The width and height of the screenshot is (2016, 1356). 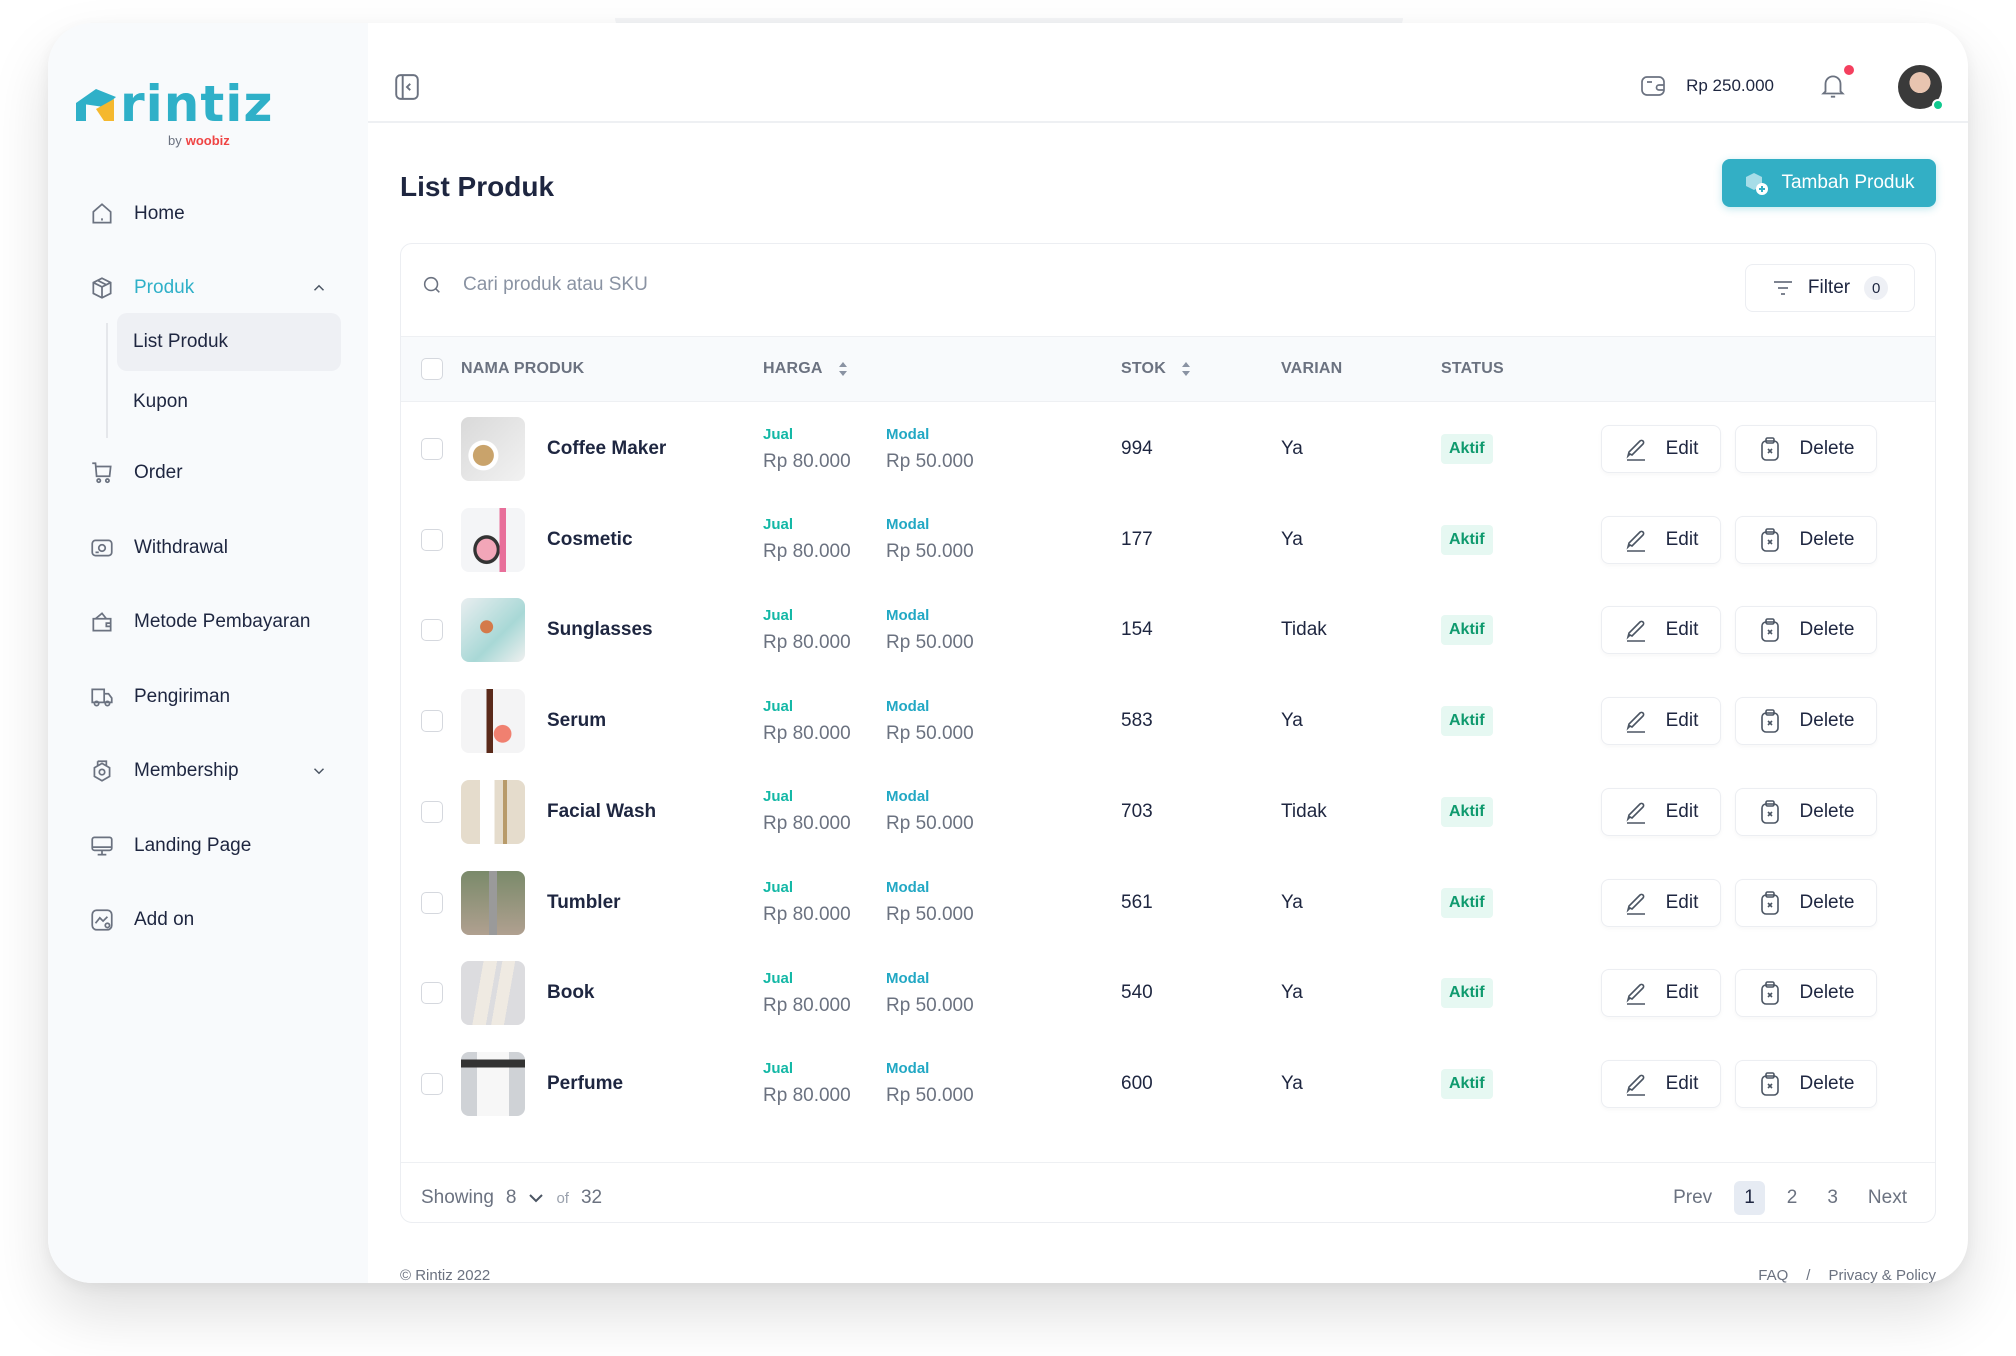 I want to click on product-thumbnail, so click(x=493, y=630).